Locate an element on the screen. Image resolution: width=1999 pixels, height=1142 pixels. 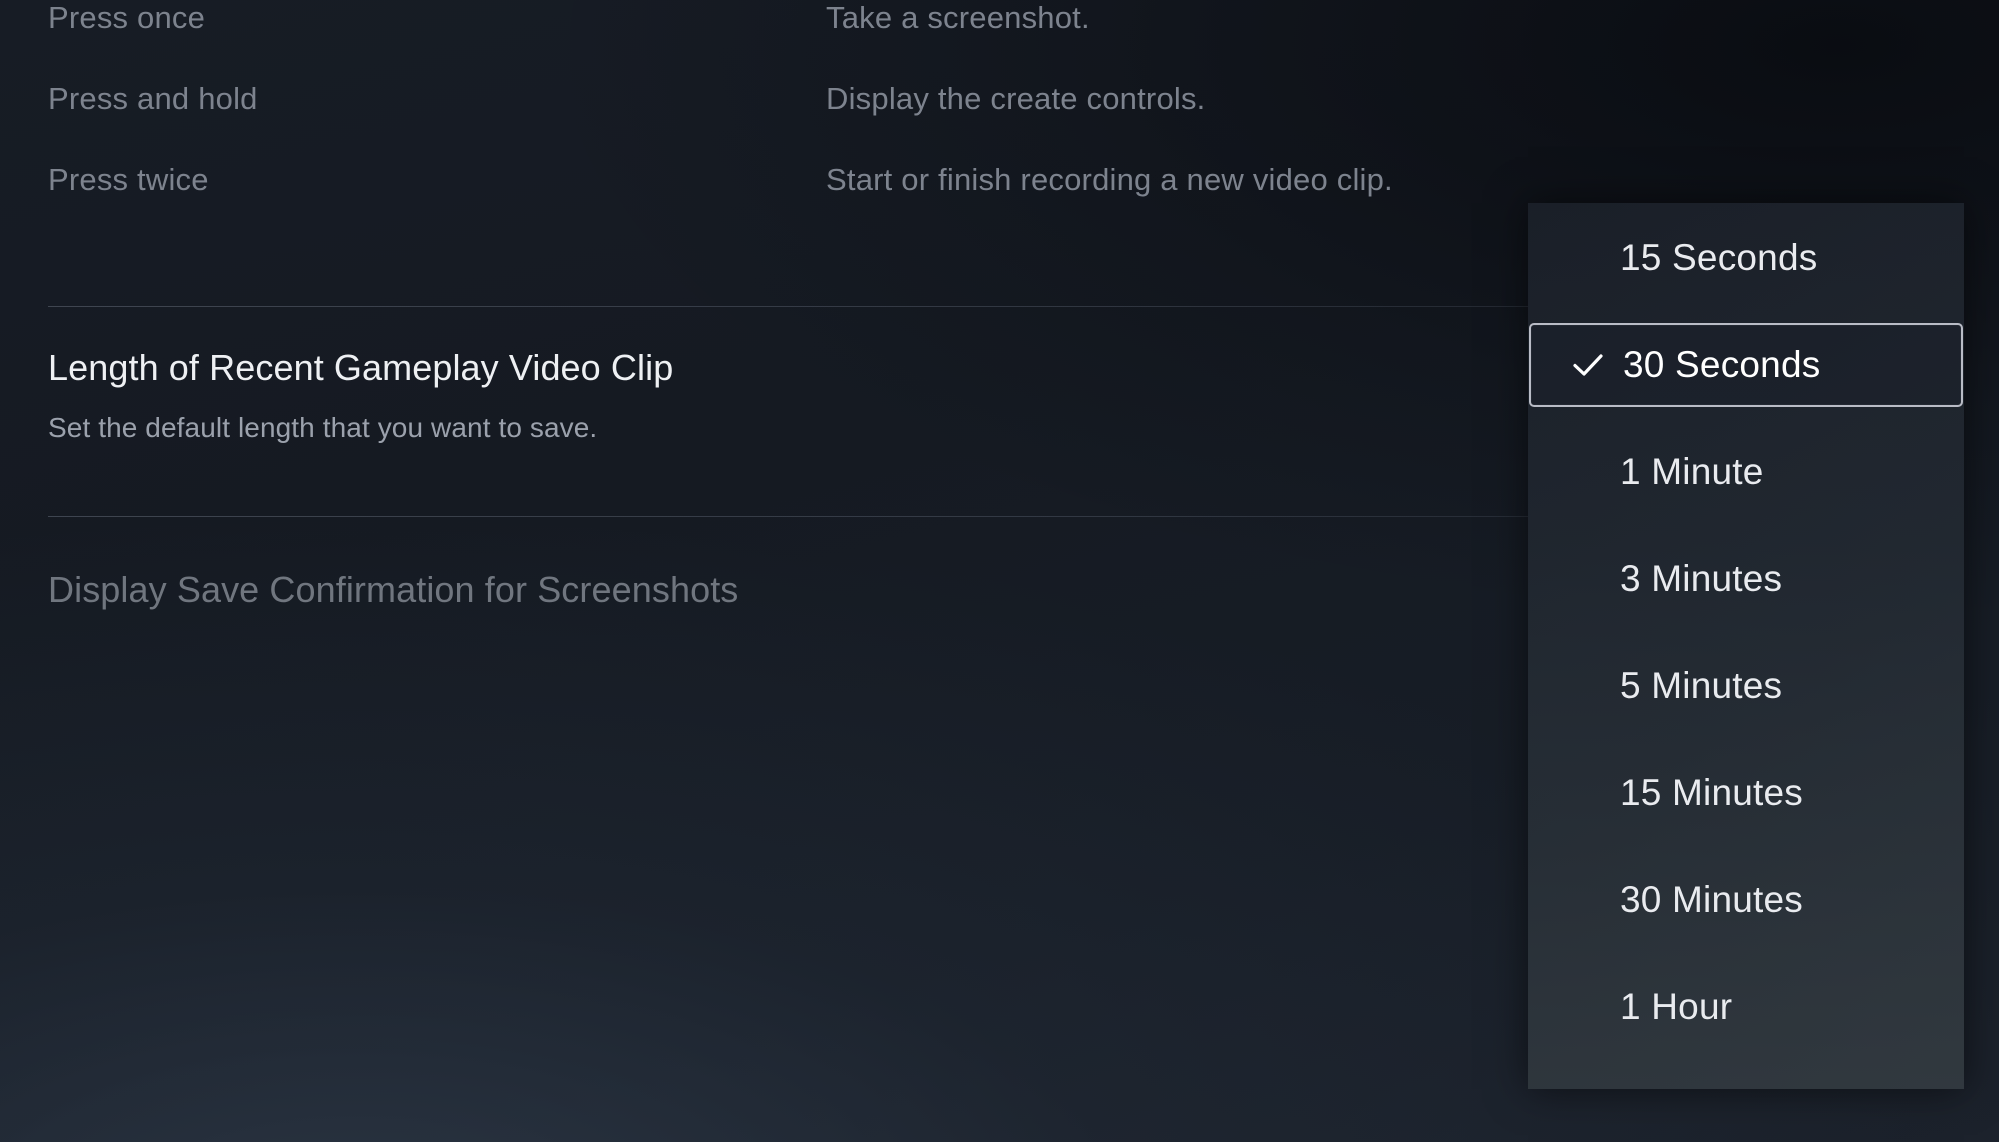
dropdown-option-label: 5 Minutes is located at coordinates (1701, 685).